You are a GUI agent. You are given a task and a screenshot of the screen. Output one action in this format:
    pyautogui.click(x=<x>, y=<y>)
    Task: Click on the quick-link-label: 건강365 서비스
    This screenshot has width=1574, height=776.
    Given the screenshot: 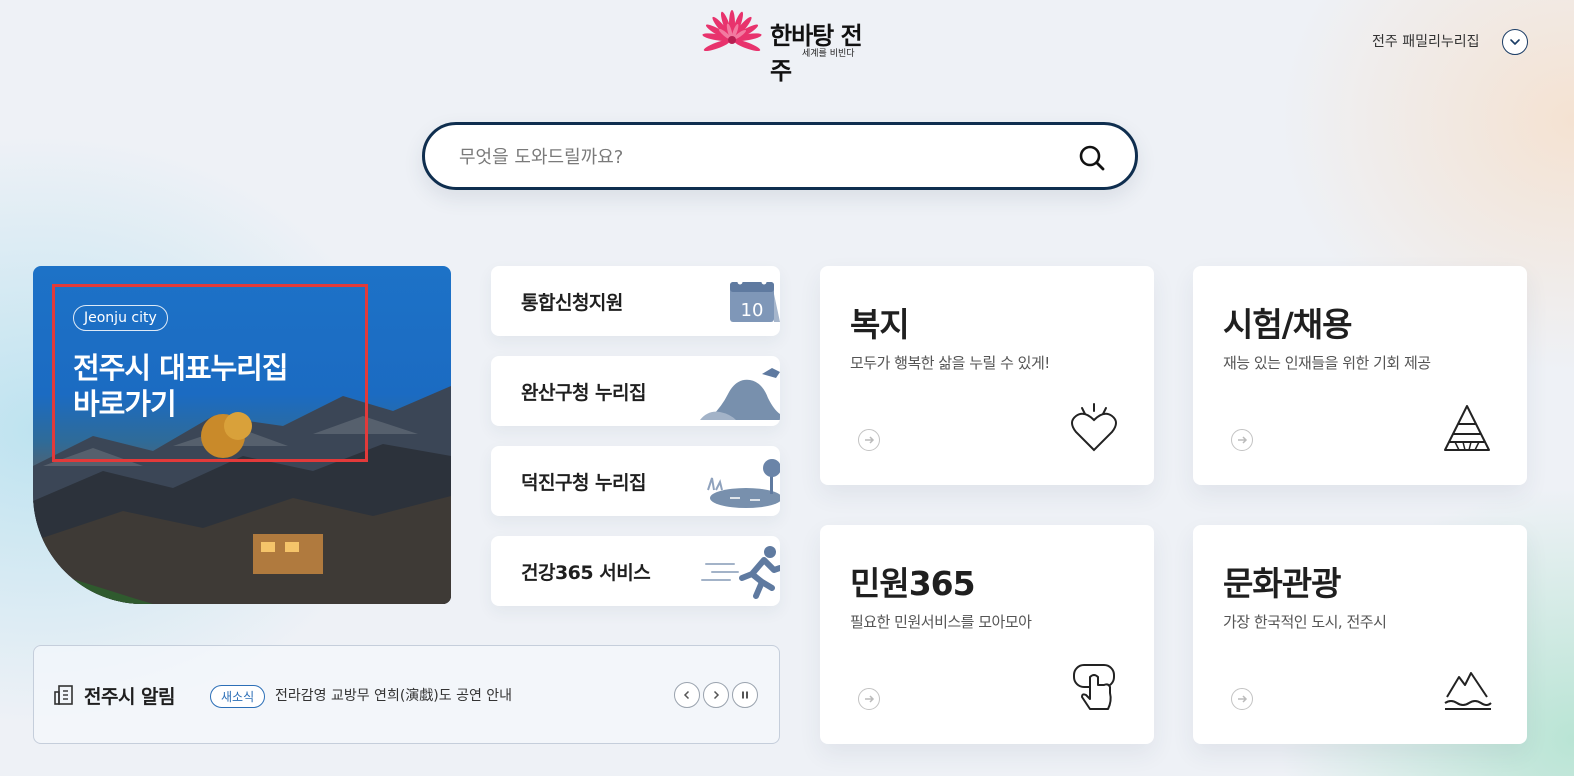 What is the action you would take?
    pyautogui.click(x=586, y=573)
    